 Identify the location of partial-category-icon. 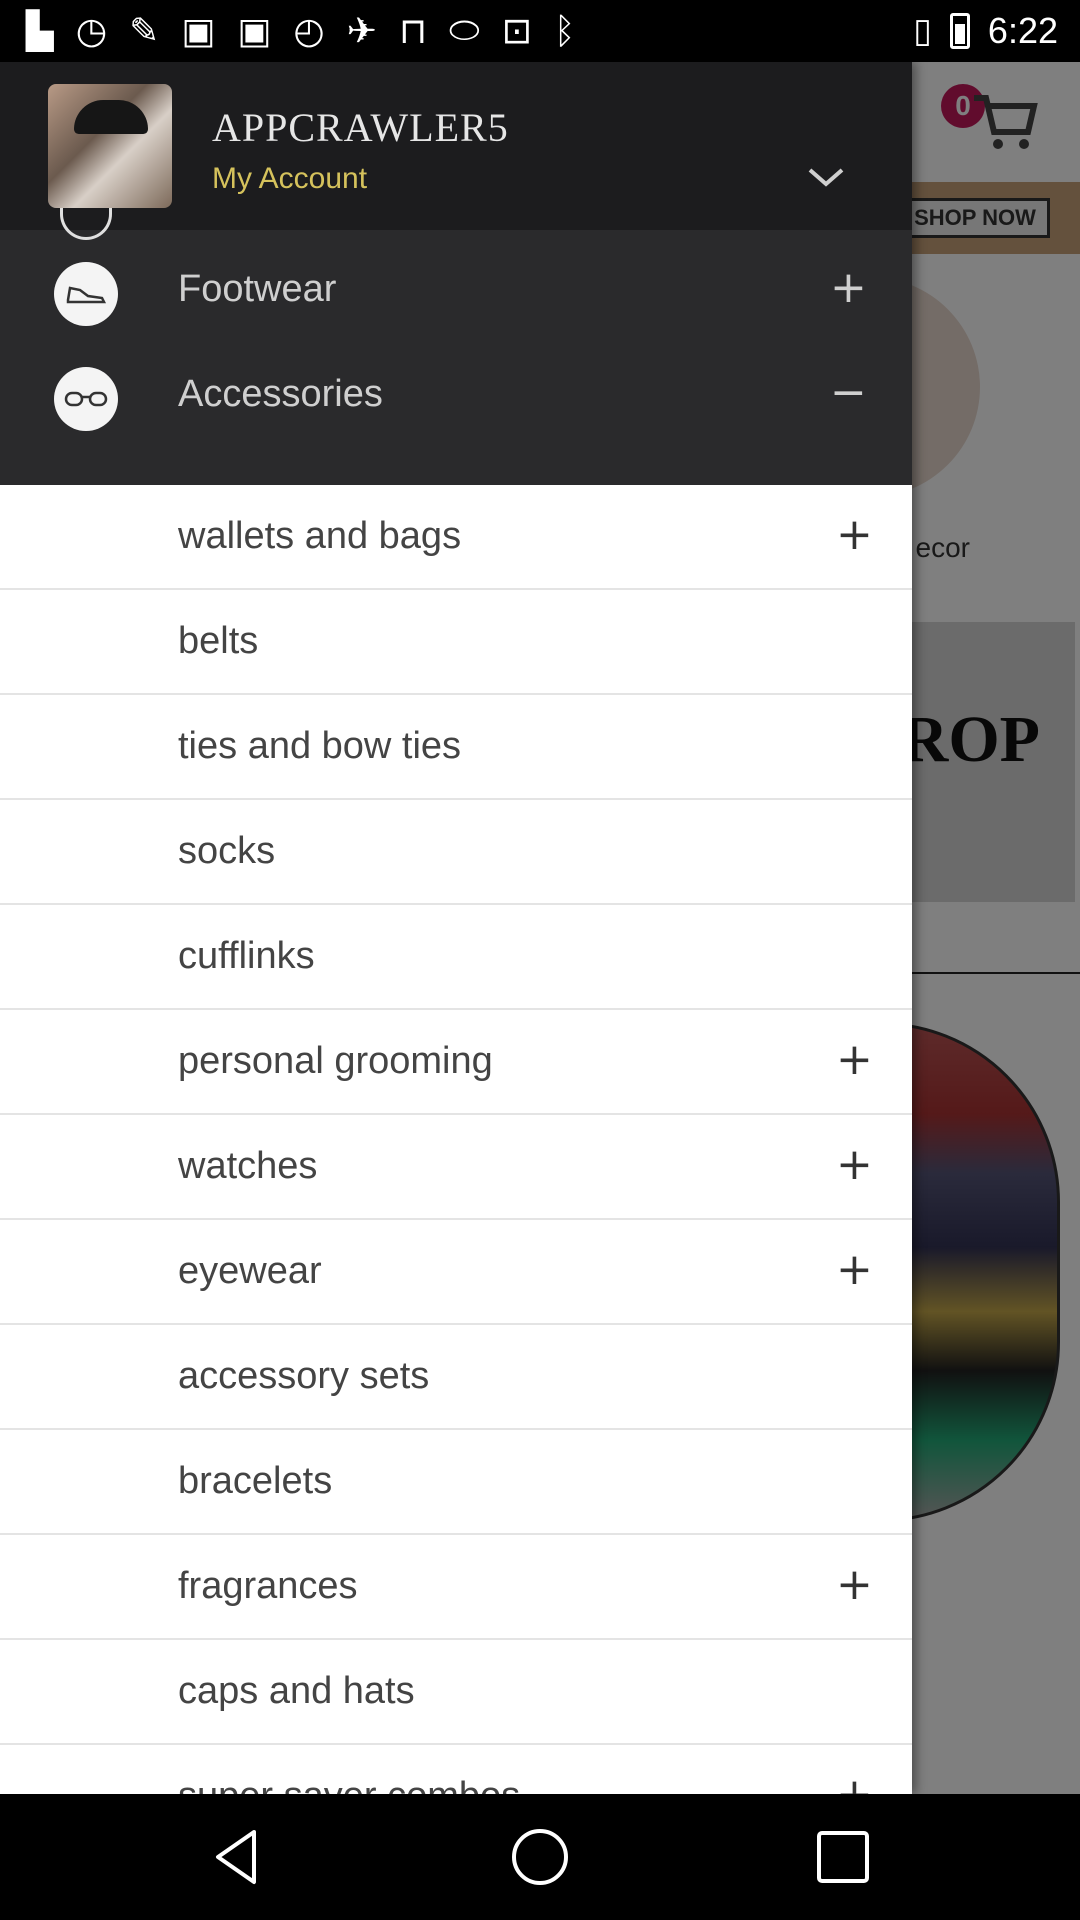
(86, 224).